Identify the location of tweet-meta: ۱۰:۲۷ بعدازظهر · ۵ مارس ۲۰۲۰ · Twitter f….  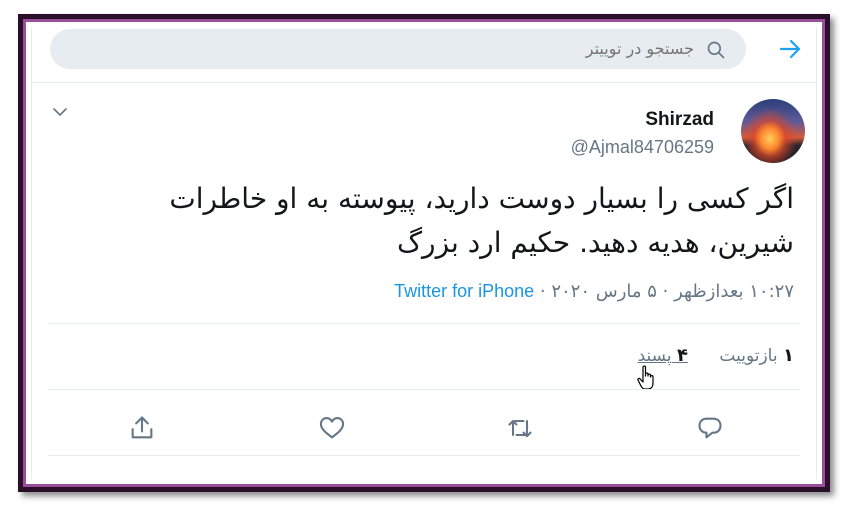
(594, 291).